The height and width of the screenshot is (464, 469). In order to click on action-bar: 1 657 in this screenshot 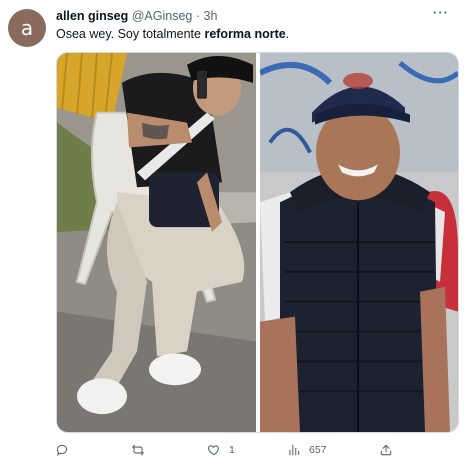, I will do `click(234, 452)`.